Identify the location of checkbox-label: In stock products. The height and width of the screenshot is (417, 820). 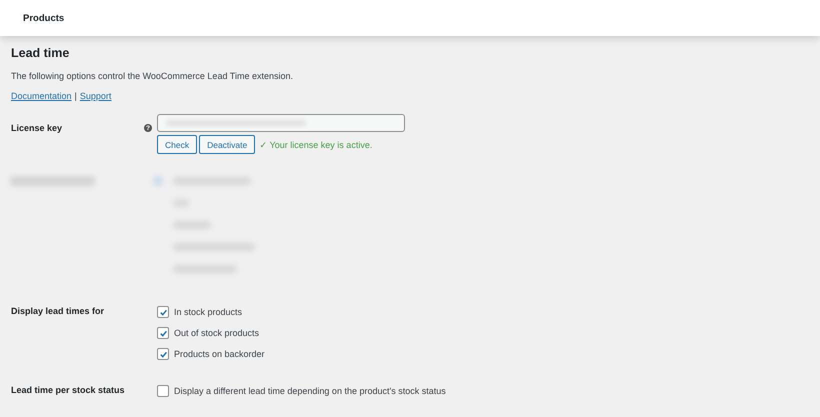
(208, 312).